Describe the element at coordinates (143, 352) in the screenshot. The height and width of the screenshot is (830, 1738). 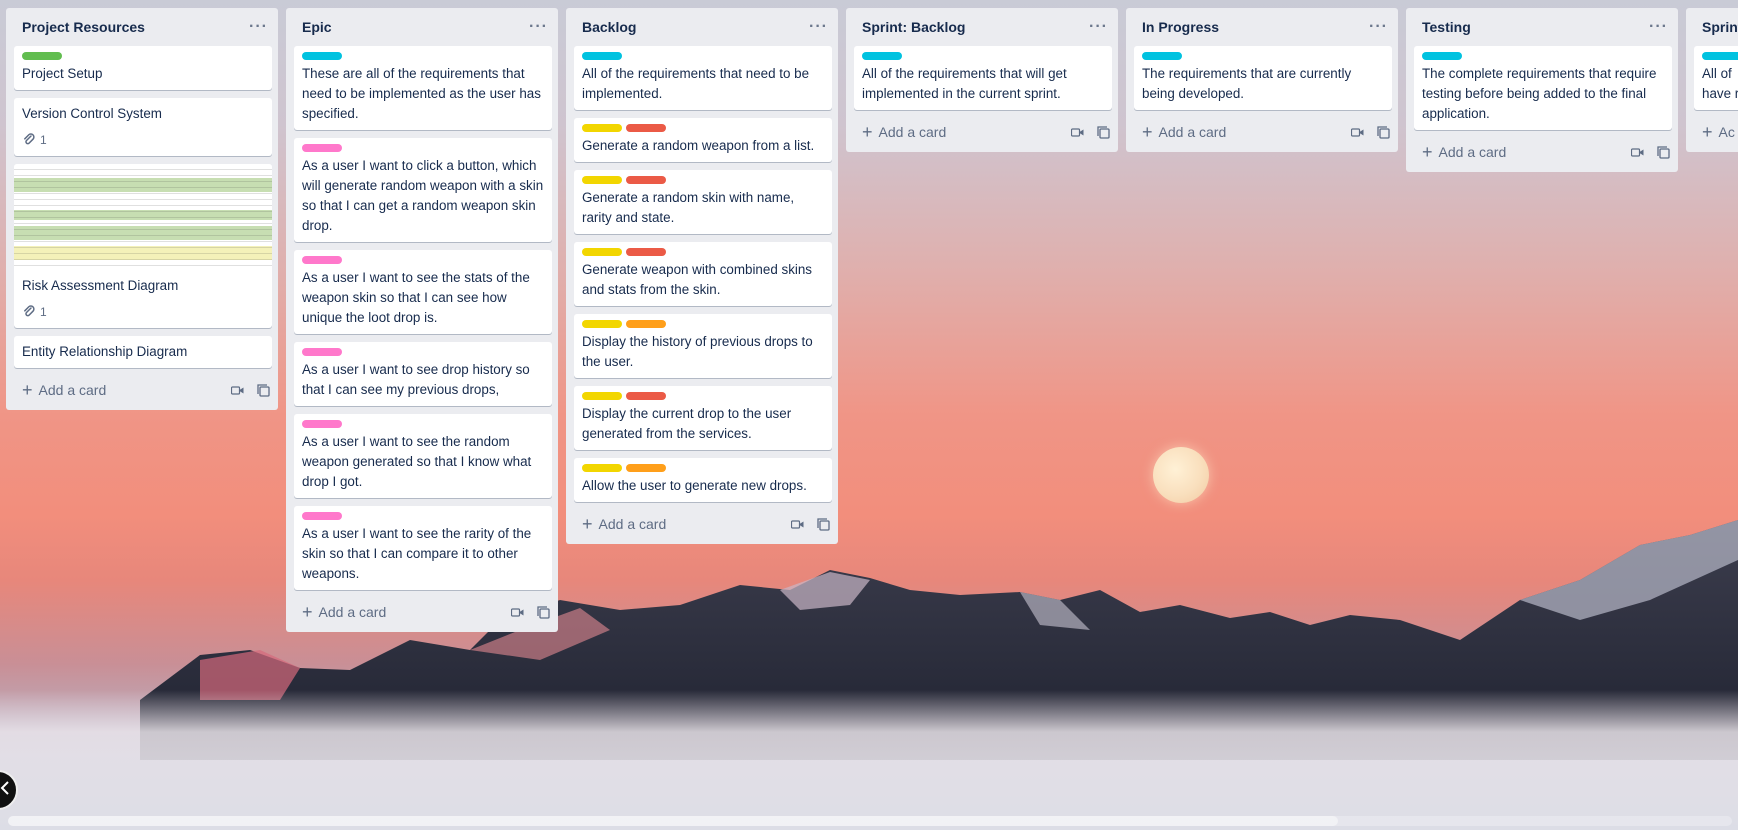
I see `card: Entity Relationship Diagram` at that location.